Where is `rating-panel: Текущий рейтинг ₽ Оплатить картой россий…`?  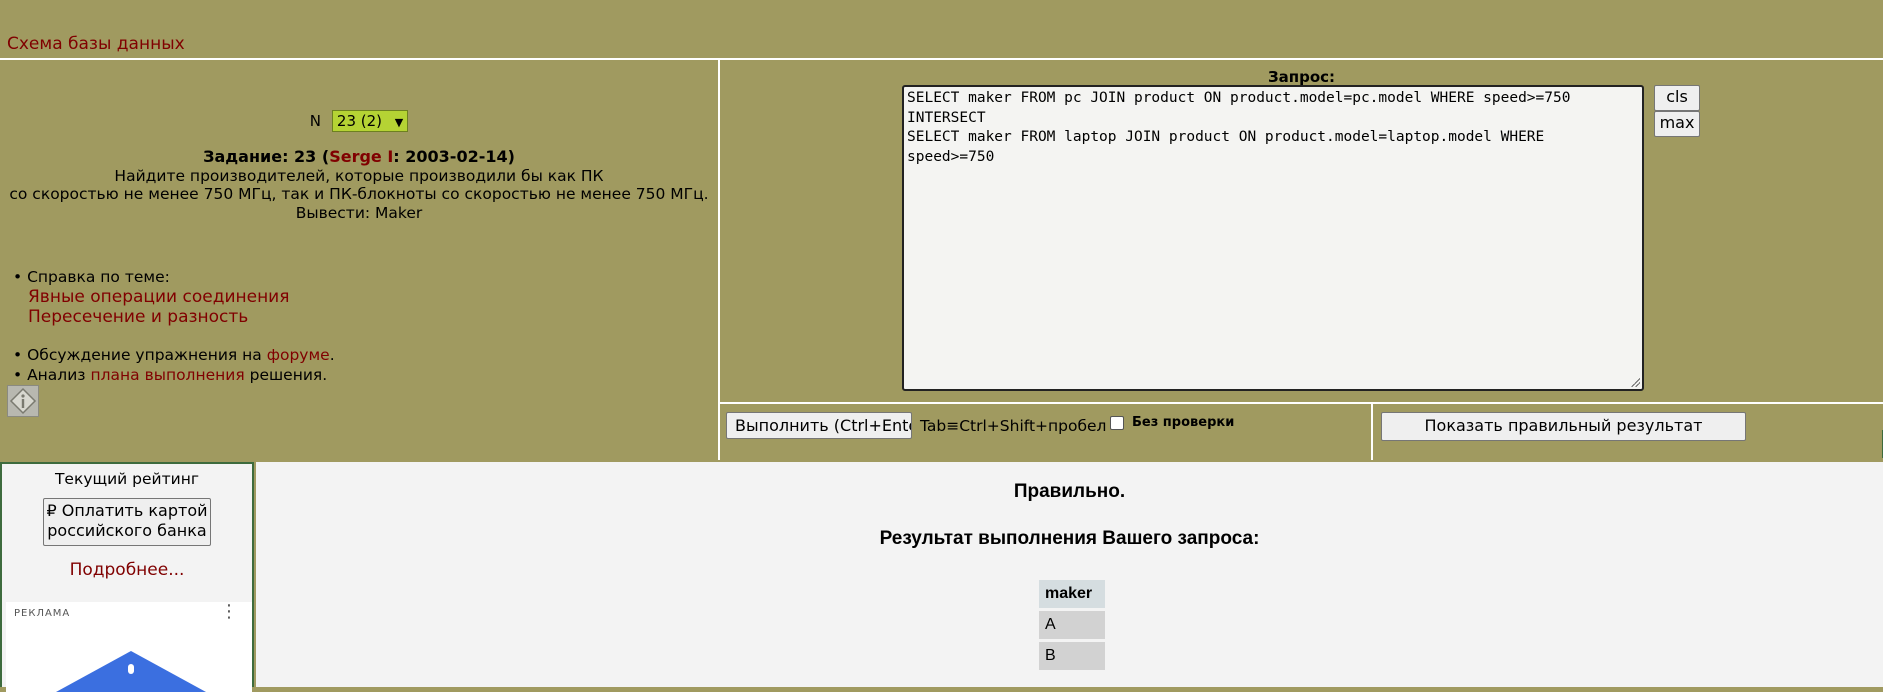
rating-panel: Текущий рейтинг ₽ Оплатить картой россий… is located at coordinates (127, 577).